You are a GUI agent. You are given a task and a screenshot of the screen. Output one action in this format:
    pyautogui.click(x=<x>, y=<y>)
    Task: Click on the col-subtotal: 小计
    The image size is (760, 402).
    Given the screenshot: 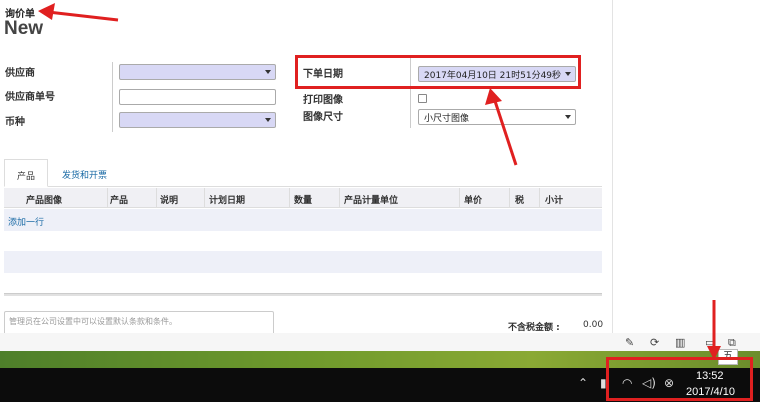 What is the action you would take?
    pyautogui.click(x=554, y=199)
    